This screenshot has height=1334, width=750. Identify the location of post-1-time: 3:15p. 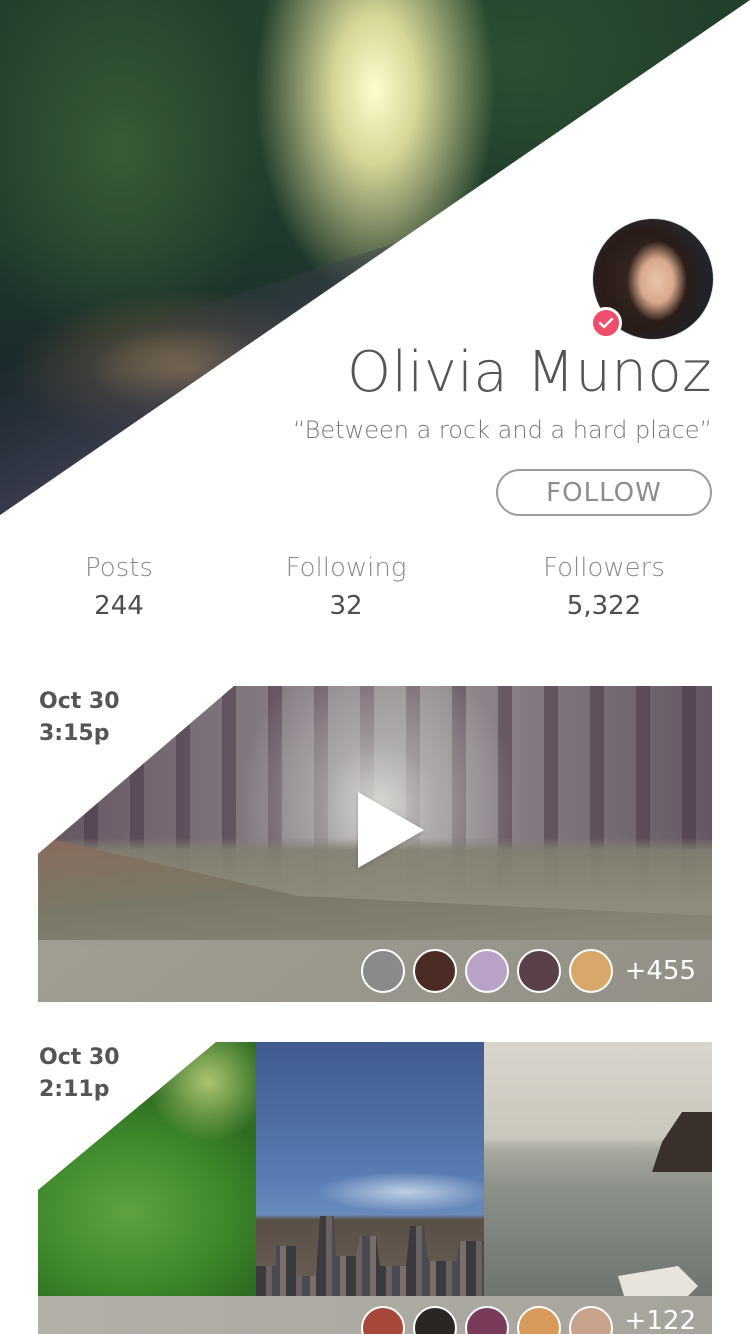
(74, 733).